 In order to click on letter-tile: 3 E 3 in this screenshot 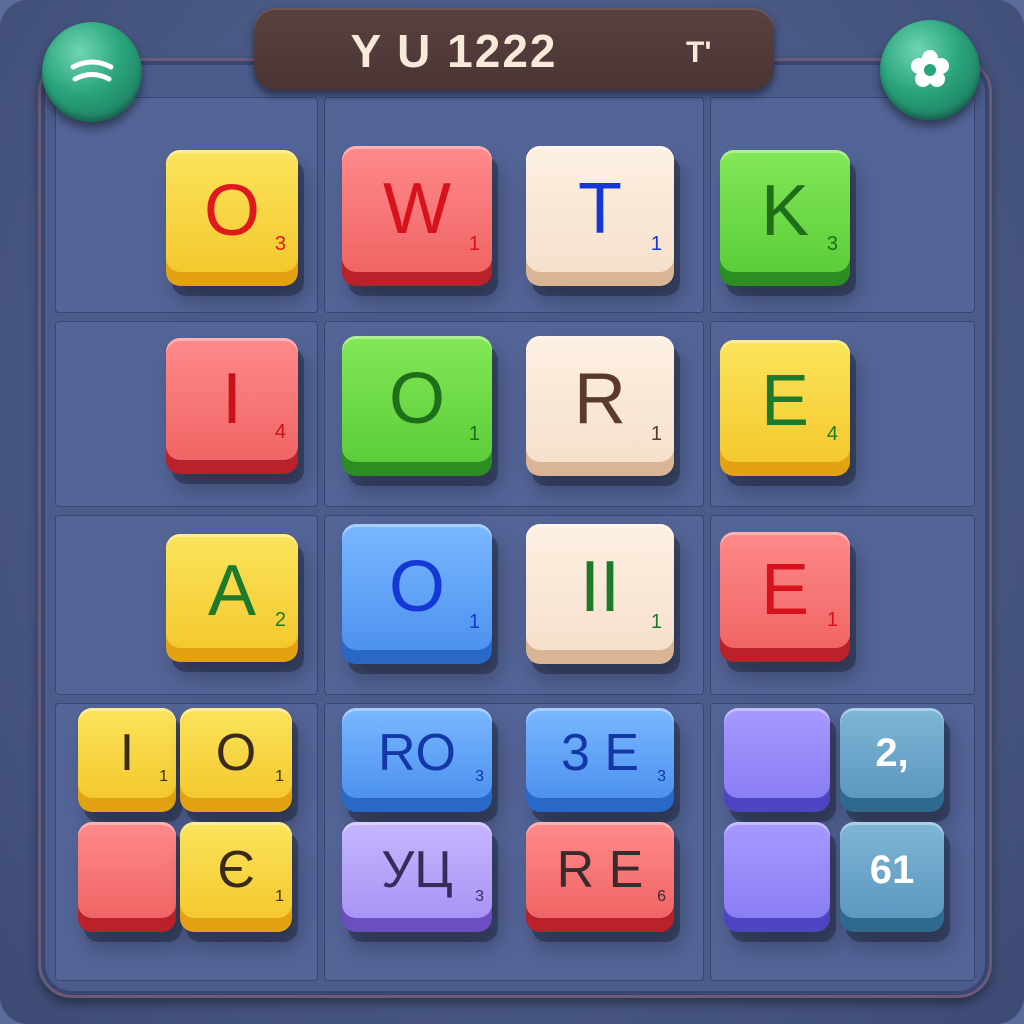, I will do `click(600, 760)`.